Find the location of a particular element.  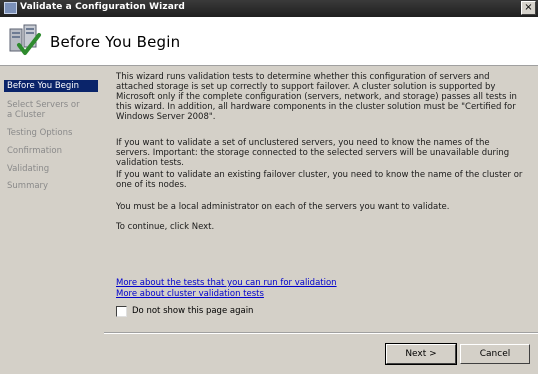

nav-step-testing-options: Testing Options is located at coordinates (51, 133).